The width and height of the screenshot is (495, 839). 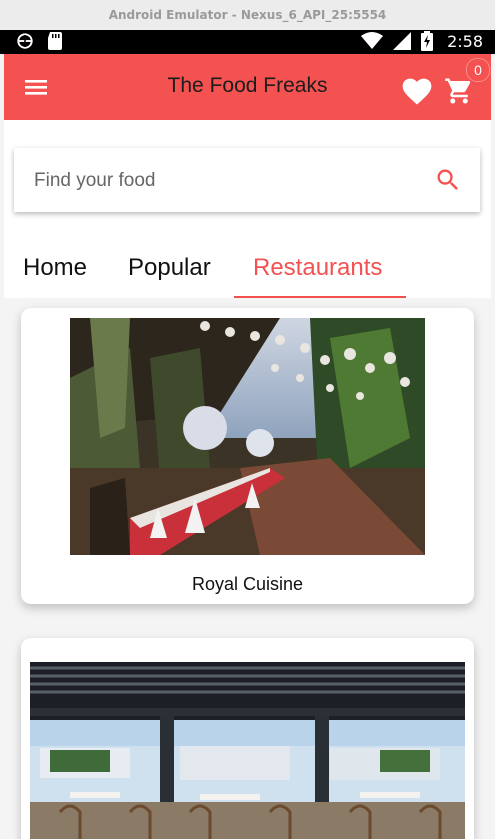 I want to click on search-bar, so click(x=247, y=180).